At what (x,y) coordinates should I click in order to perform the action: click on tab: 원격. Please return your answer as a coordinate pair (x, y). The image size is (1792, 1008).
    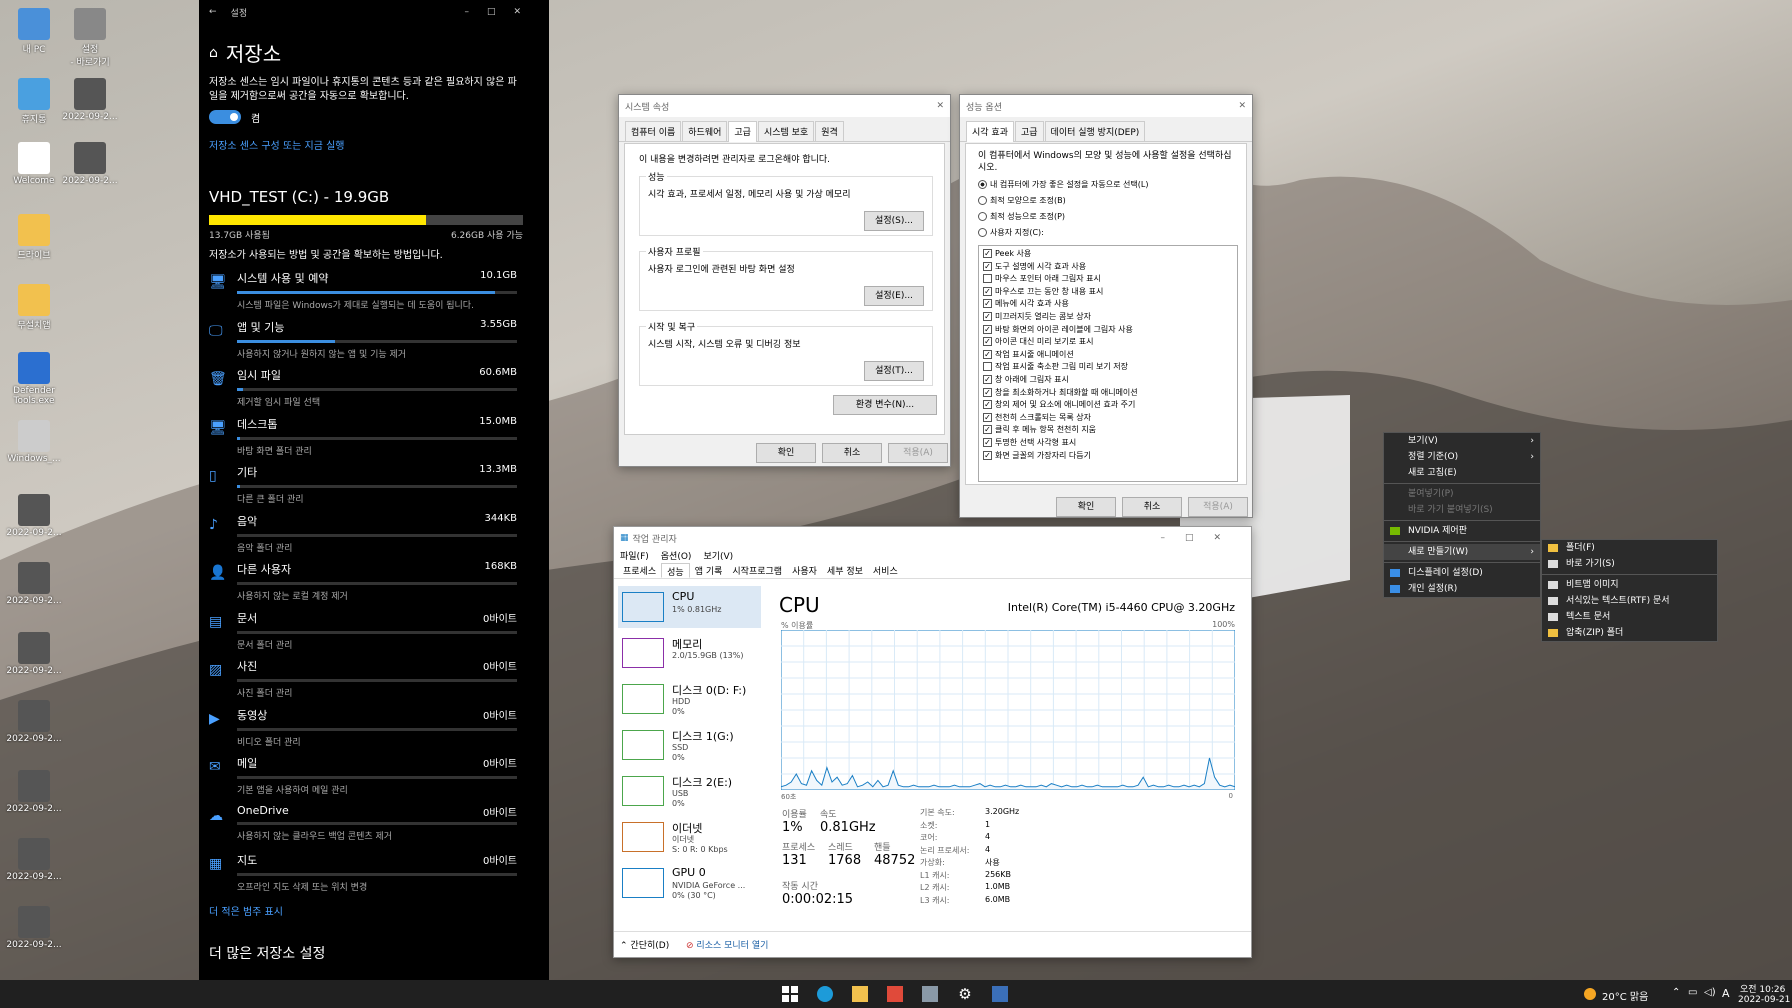
    Looking at the image, I should click on (829, 131).